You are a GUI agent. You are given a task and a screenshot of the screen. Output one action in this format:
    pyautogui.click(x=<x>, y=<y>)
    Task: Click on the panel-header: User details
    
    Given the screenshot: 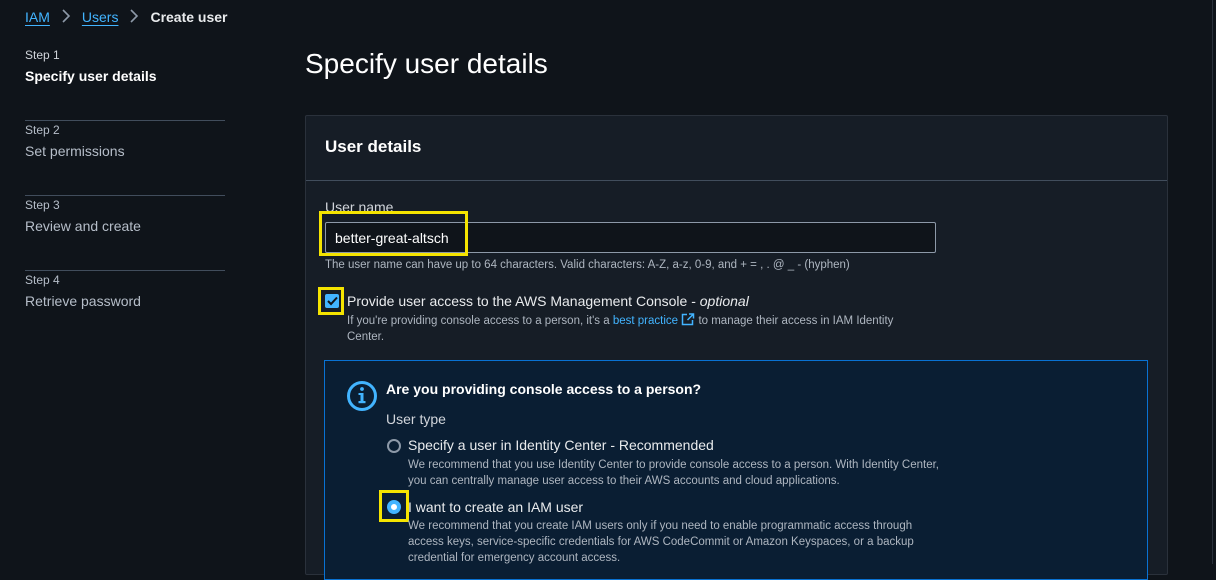 What is the action you would take?
    pyautogui.click(x=736, y=148)
    